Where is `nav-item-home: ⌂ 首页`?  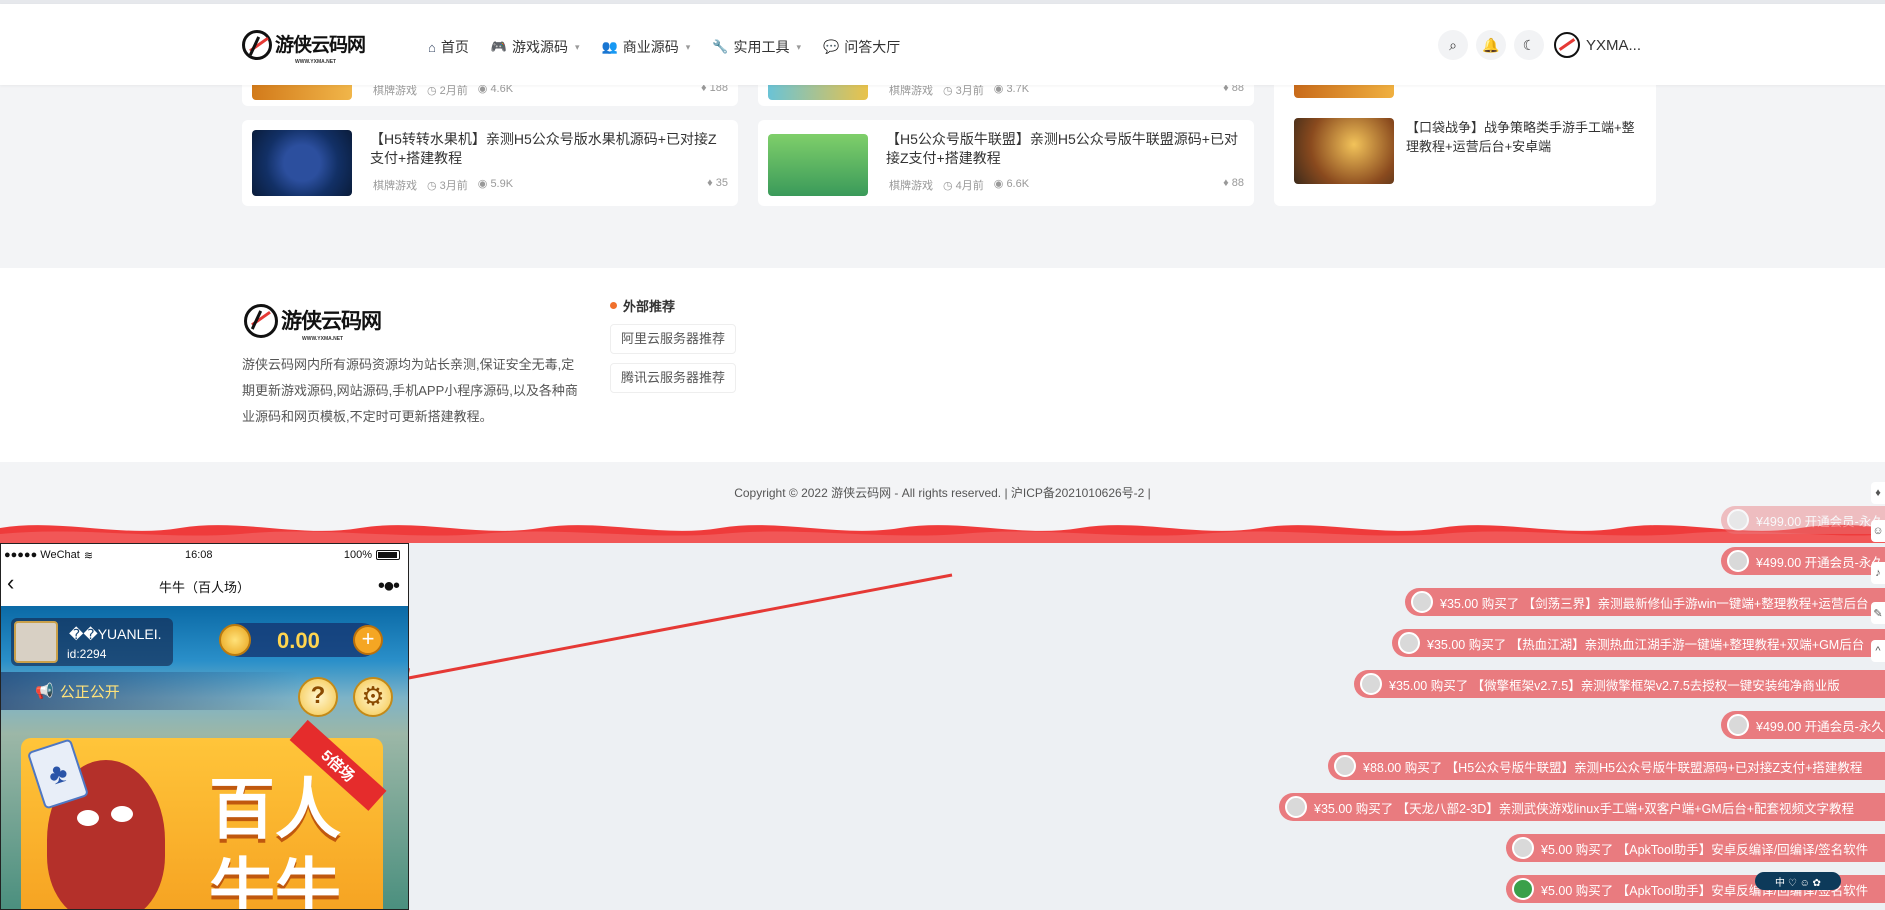
nav-item-home: ⌂ 首页 is located at coordinates (448, 47).